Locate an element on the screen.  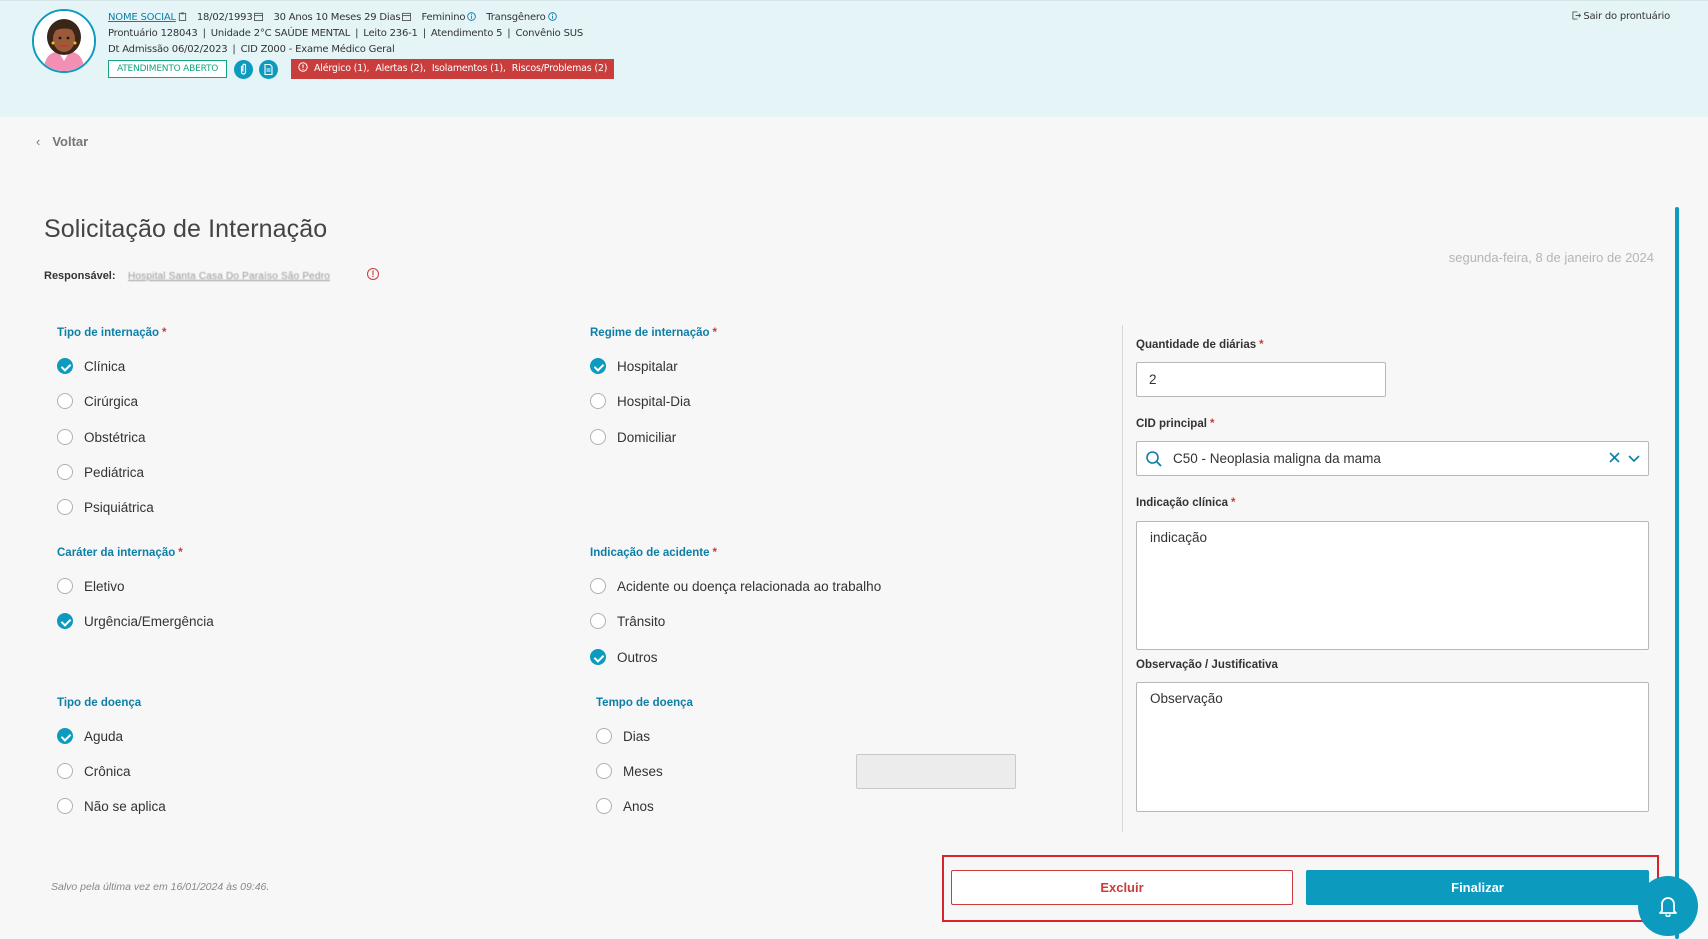
cid-principal-label: CID principal * is located at coordinates (1175, 424).